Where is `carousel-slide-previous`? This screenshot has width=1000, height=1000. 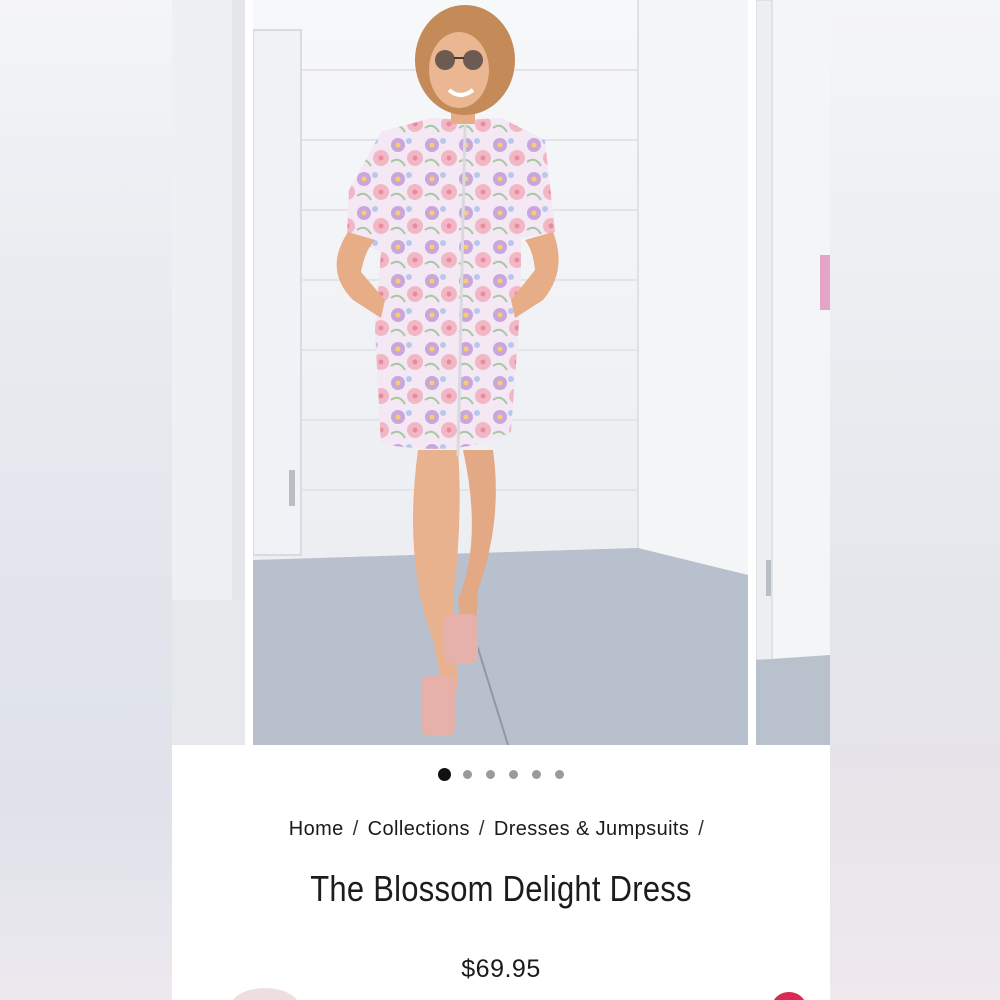 carousel-slide-previous is located at coordinates (208, 372).